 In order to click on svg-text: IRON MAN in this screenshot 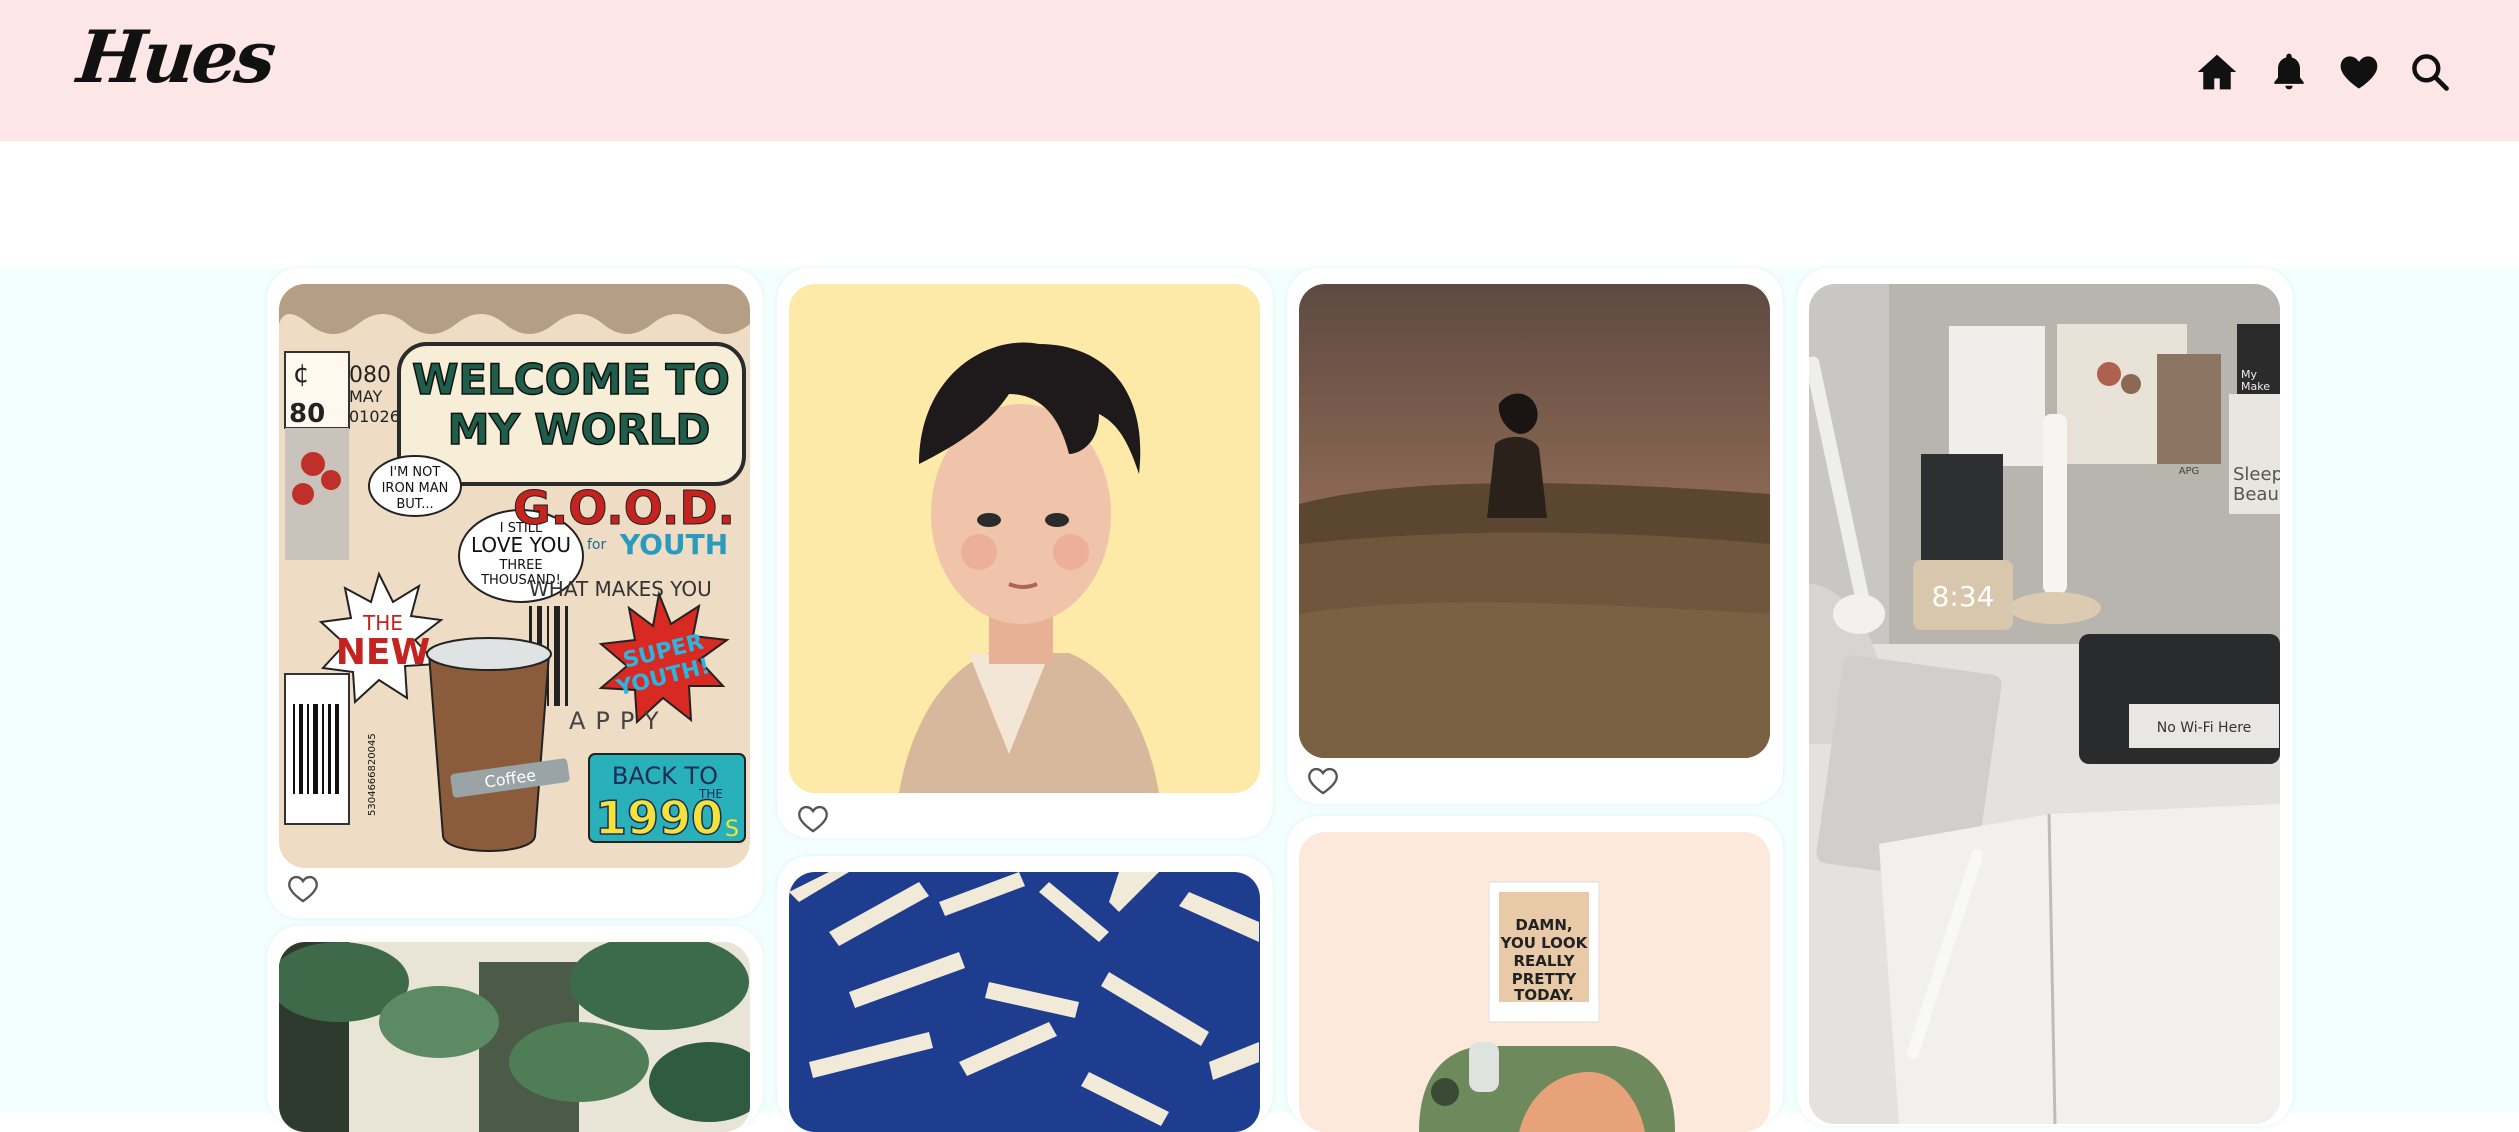, I will do `click(415, 488)`.